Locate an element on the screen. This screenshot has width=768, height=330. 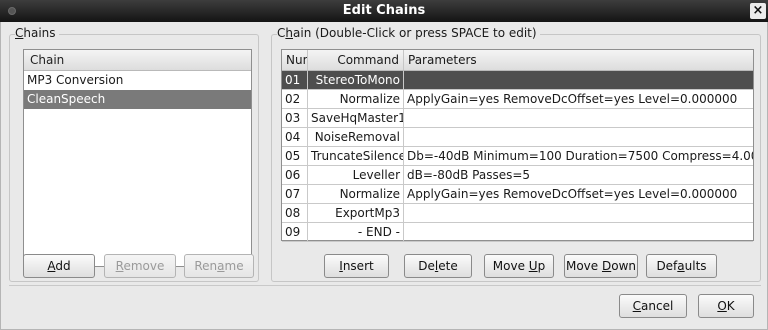
remove-button: Remove is located at coordinates (140, 266).